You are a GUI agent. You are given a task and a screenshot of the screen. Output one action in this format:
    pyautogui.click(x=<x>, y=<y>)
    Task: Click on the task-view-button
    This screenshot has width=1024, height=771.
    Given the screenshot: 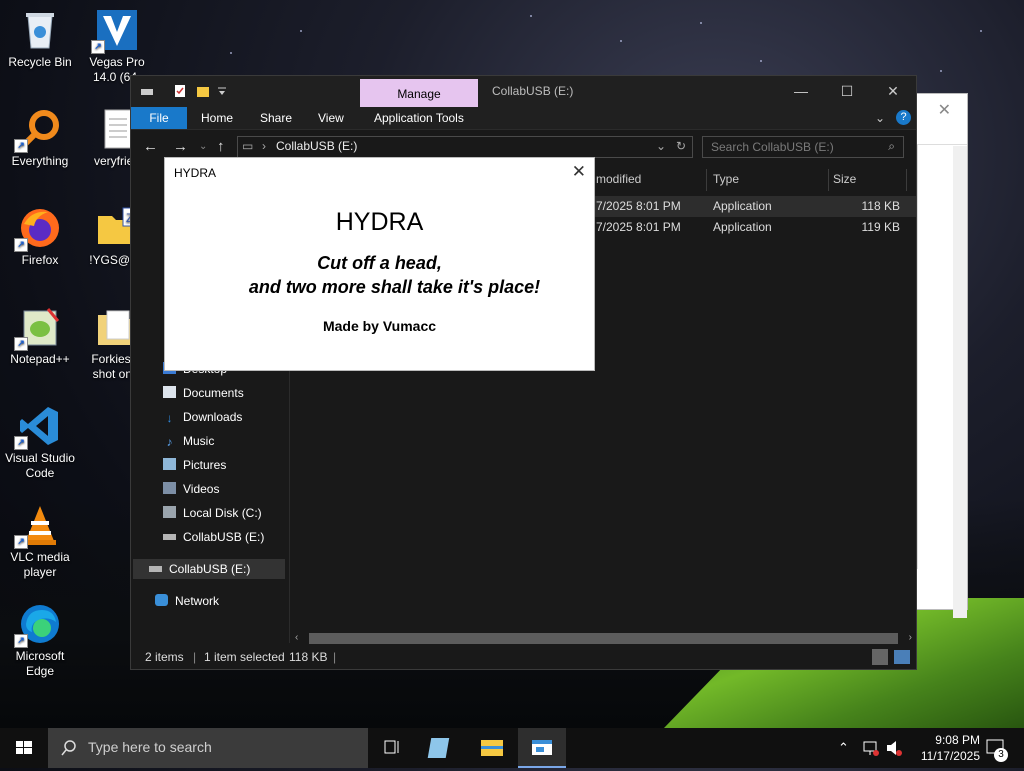 What is the action you would take?
    pyautogui.click(x=392, y=748)
    